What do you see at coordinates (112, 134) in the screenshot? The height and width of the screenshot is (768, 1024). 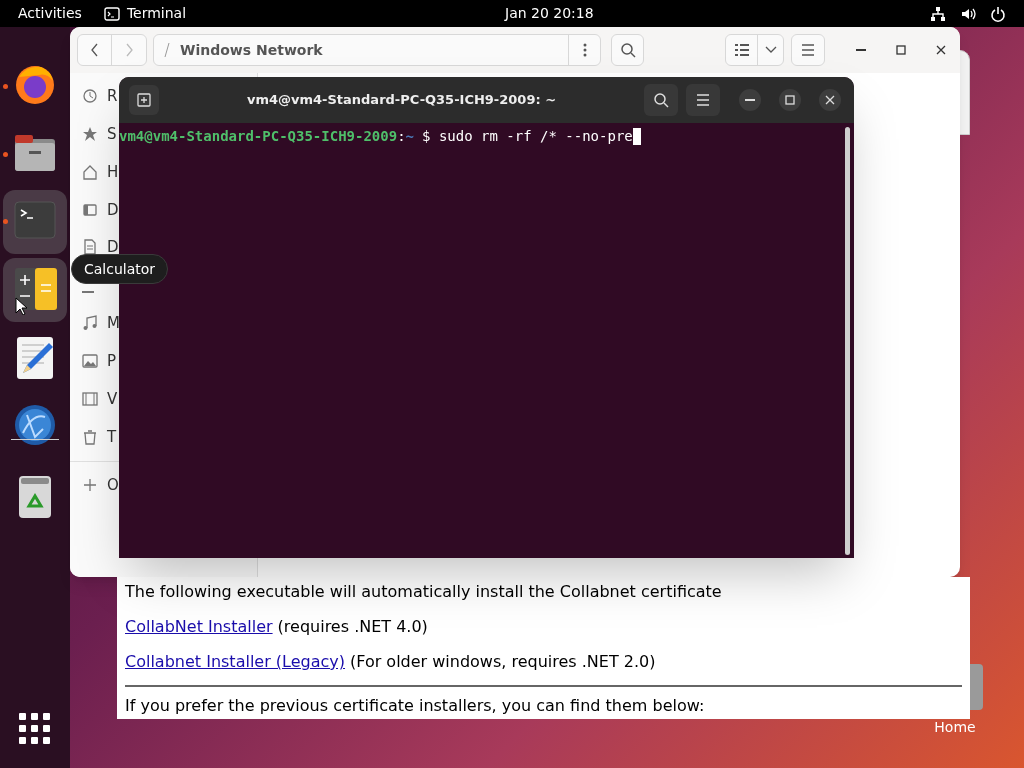 I see `sidebar-item: S` at bounding box center [112, 134].